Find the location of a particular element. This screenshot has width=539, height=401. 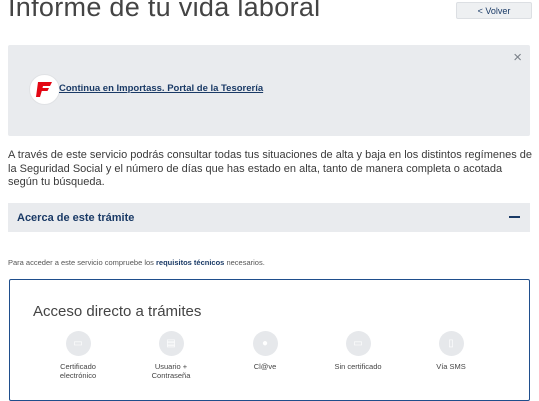

access-option-certificado: ▭ Certificado electrónico is located at coordinates (78, 355).